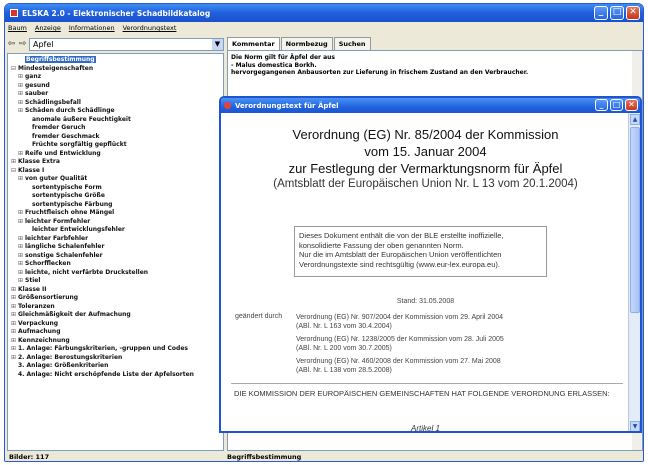  I want to click on menu-verordnungstext: Verordnungstext, so click(150, 28).